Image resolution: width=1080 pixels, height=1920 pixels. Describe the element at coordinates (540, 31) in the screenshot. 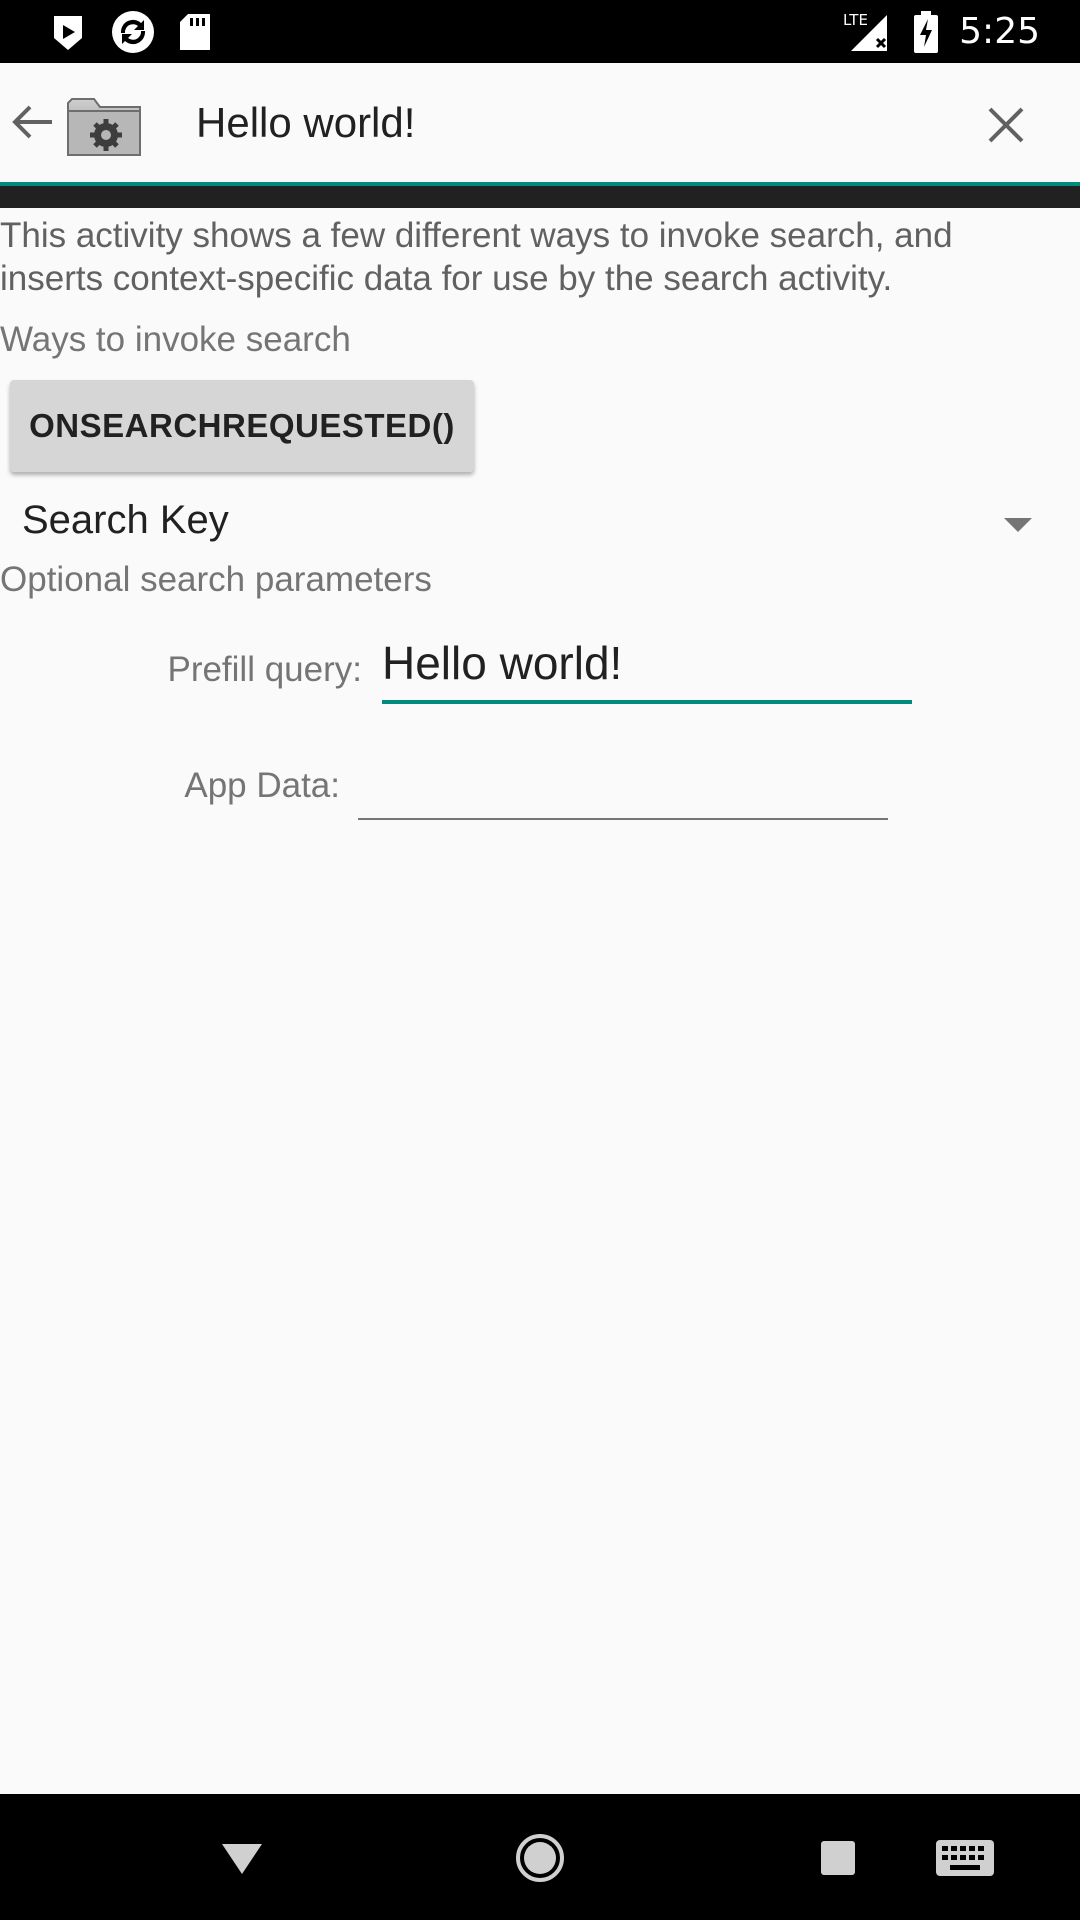

I see `status-bar: LTE 5:25` at that location.